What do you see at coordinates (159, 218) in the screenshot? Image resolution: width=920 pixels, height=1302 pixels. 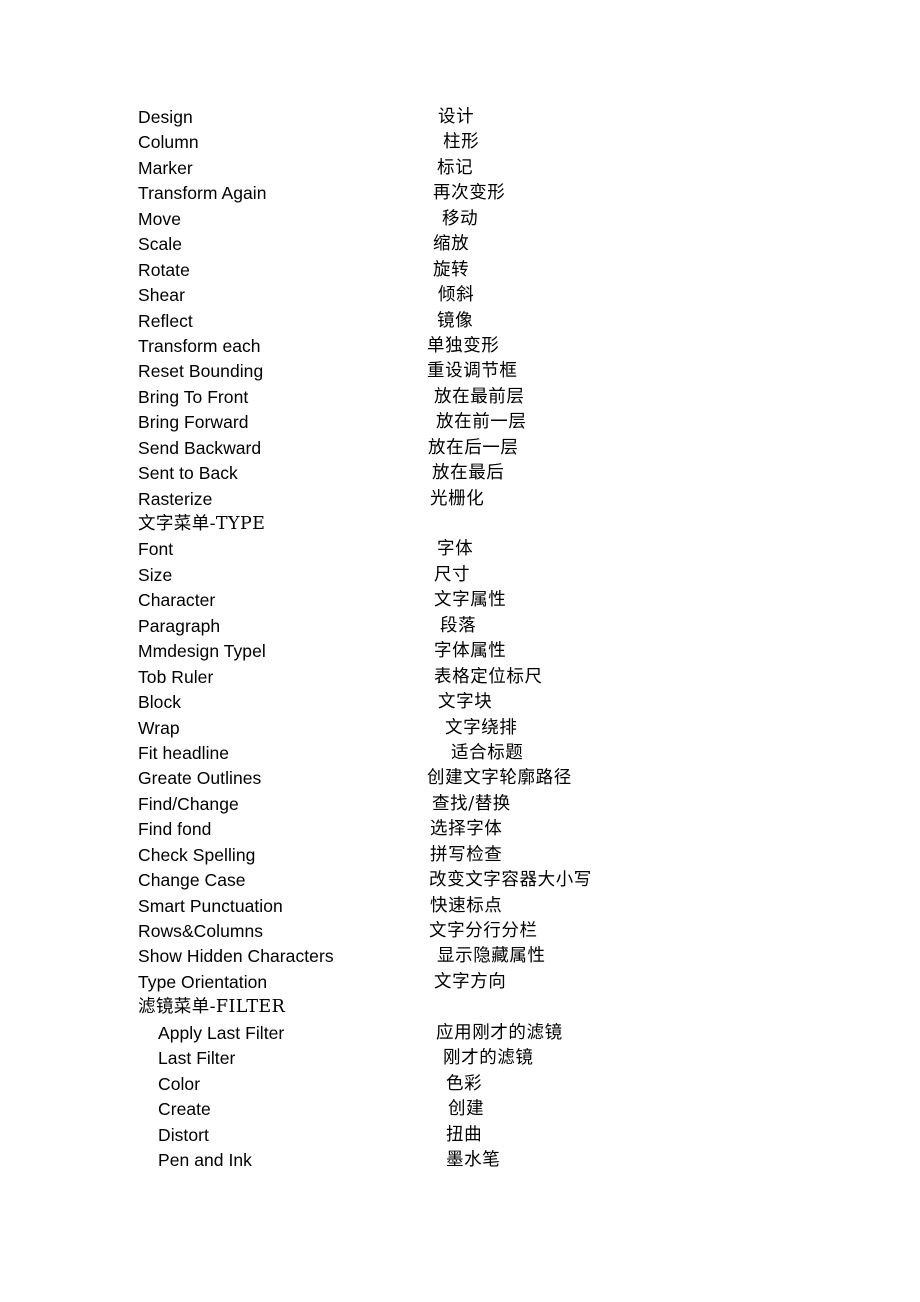 I see `term-english: Move` at bounding box center [159, 218].